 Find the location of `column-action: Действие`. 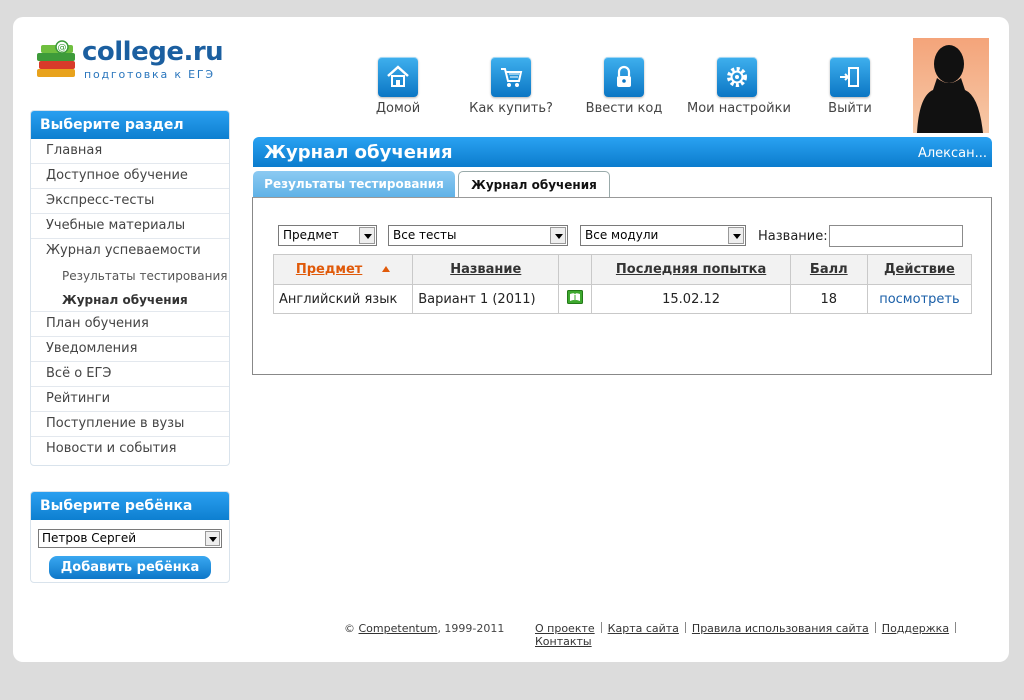

column-action: Действие is located at coordinates (919, 269).